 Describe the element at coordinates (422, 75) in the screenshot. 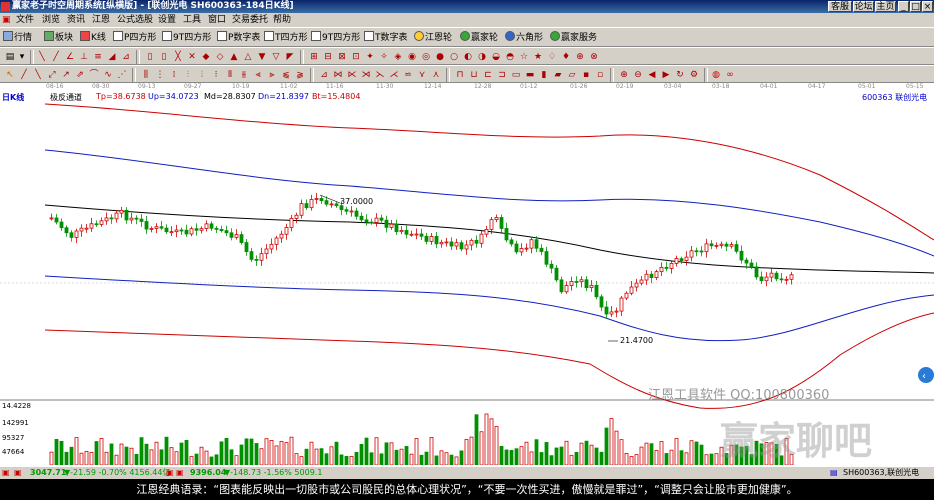

I see `gann-tool-8-icon: ⋎` at that location.